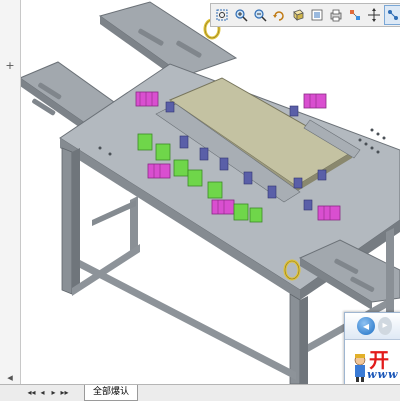 The height and width of the screenshot is (401, 400). I want to click on add-icon: +, so click(10, 66).